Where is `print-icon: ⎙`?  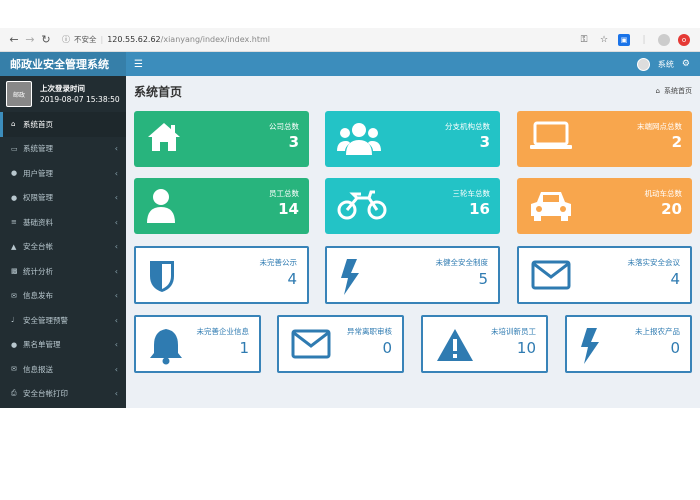 print-icon: ⎙ is located at coordinates (14, 393).